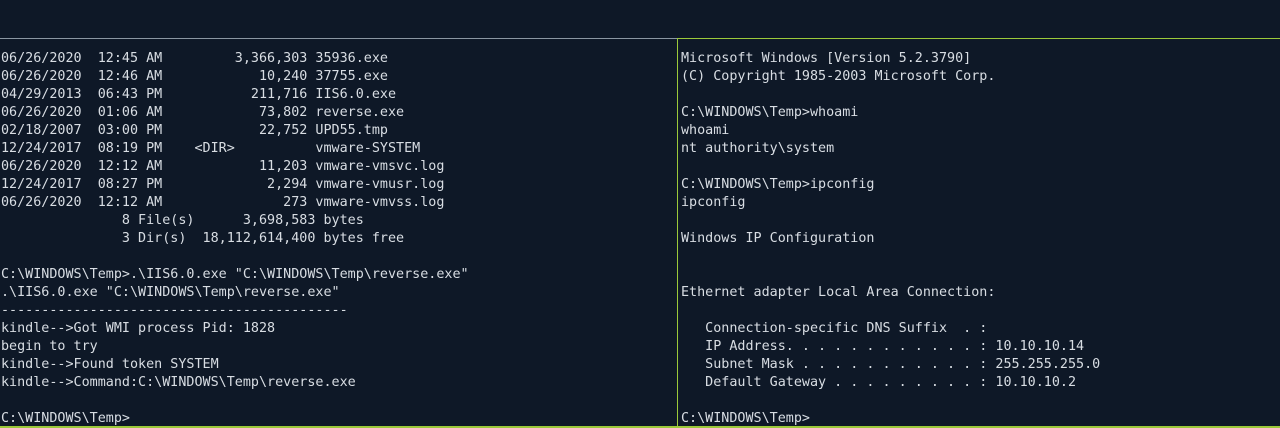  Describe the element at coordinates (194, 130) in the screenshot. I see `terminal-line: 02/18/2007 03:00 PM 22,752 UPD55.tmp` at that location.